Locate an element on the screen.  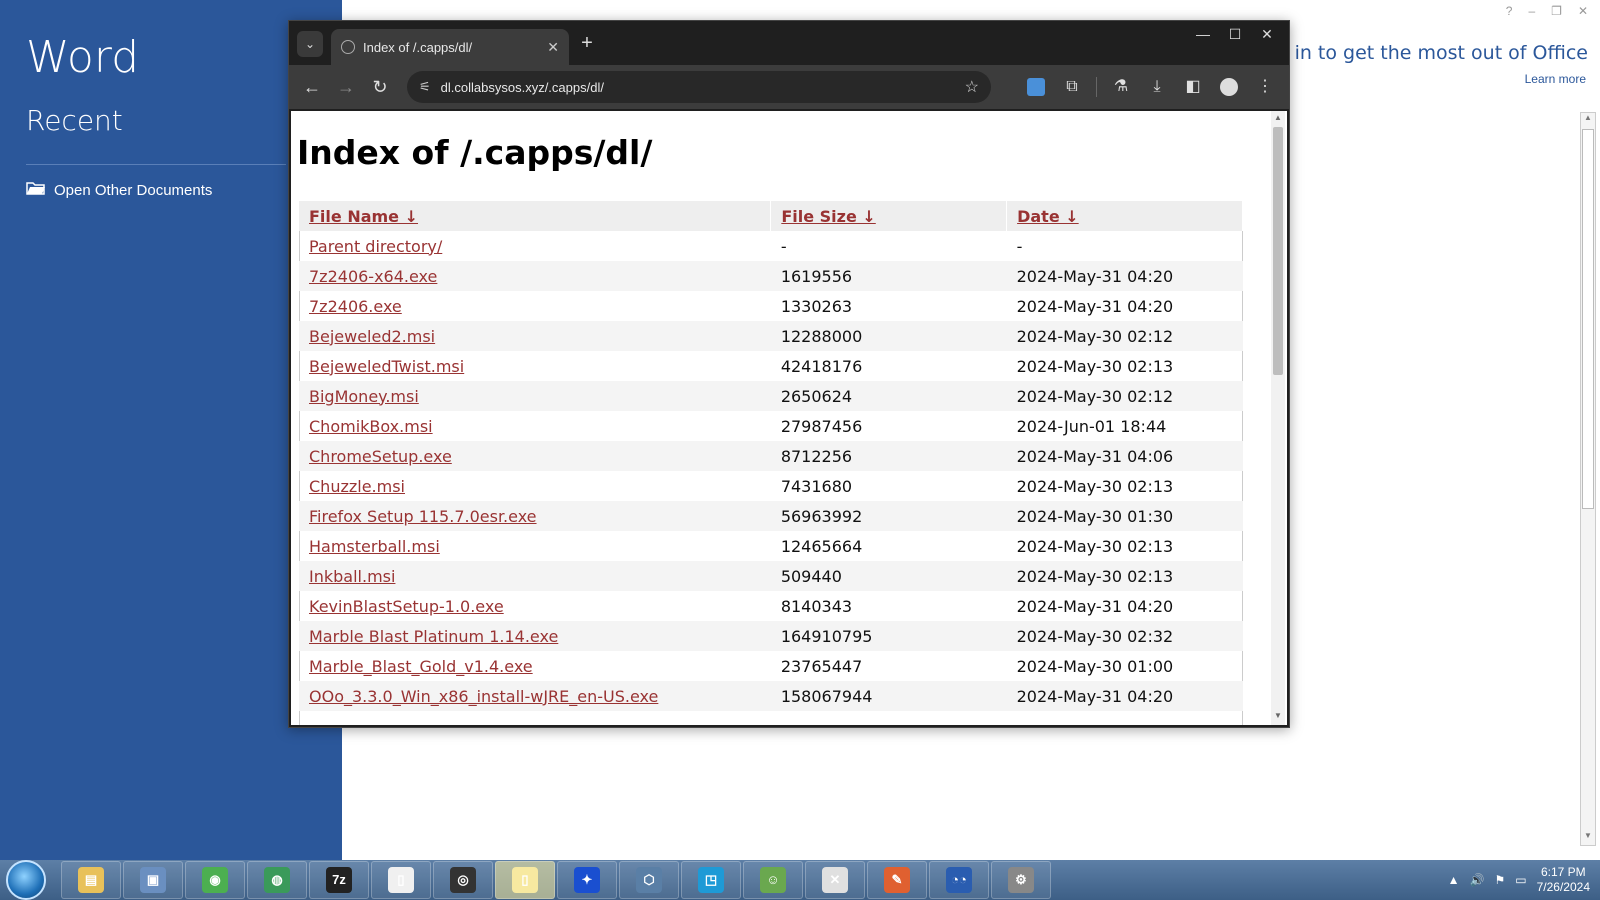
file-link: Marble Blast Platinum 1.14.exe is located at coordinates (433, 636).